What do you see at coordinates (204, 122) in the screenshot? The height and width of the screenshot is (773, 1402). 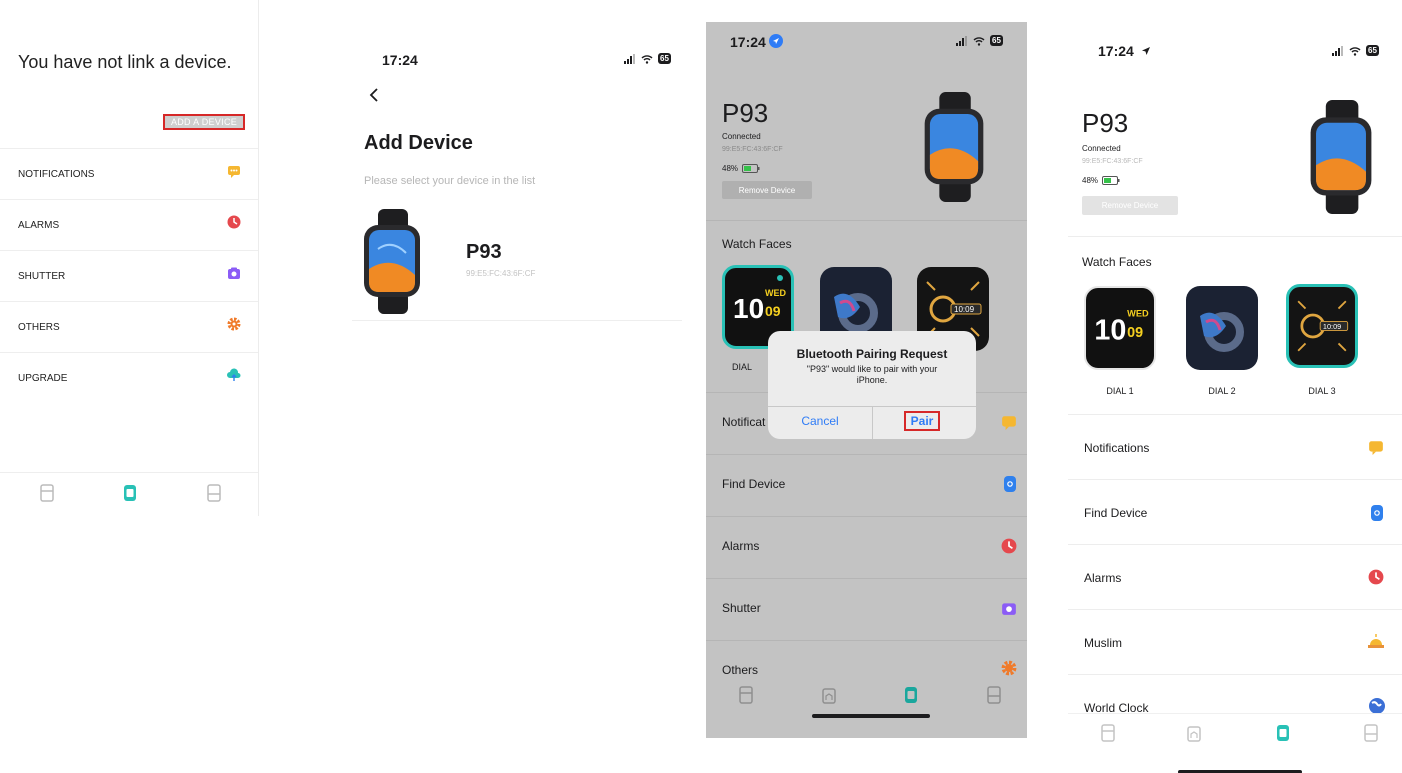 I see `add-device-button: ADD A DEVICE` at bounding box center [204, 122].